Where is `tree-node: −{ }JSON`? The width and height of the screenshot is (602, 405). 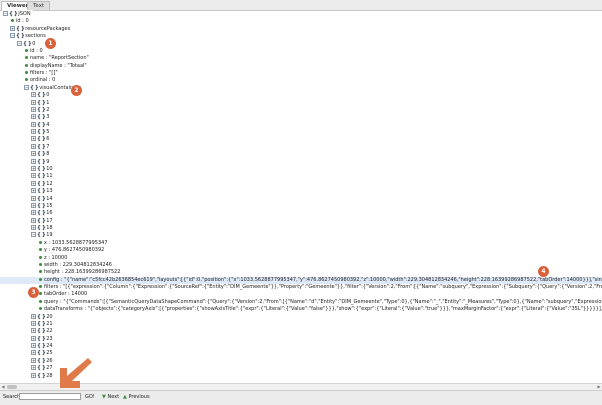 tree-node: −{ }JSON is located at coordinates (15, 14).